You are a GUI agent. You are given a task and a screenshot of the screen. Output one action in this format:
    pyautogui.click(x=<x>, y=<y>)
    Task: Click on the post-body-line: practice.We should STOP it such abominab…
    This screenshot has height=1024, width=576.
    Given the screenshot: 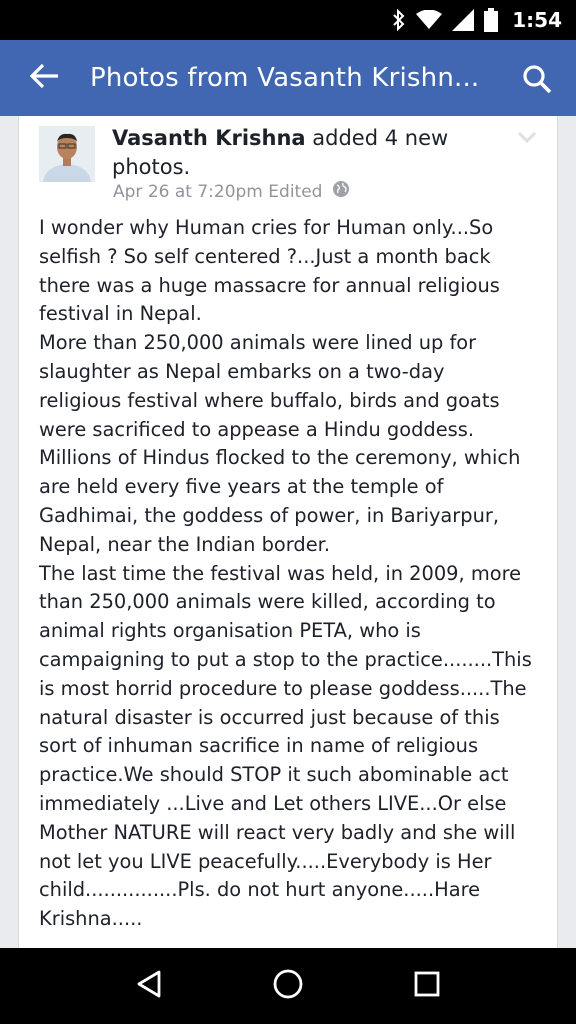 What is the action you would take?
    pyautogui.click(x=274, y=775)
    